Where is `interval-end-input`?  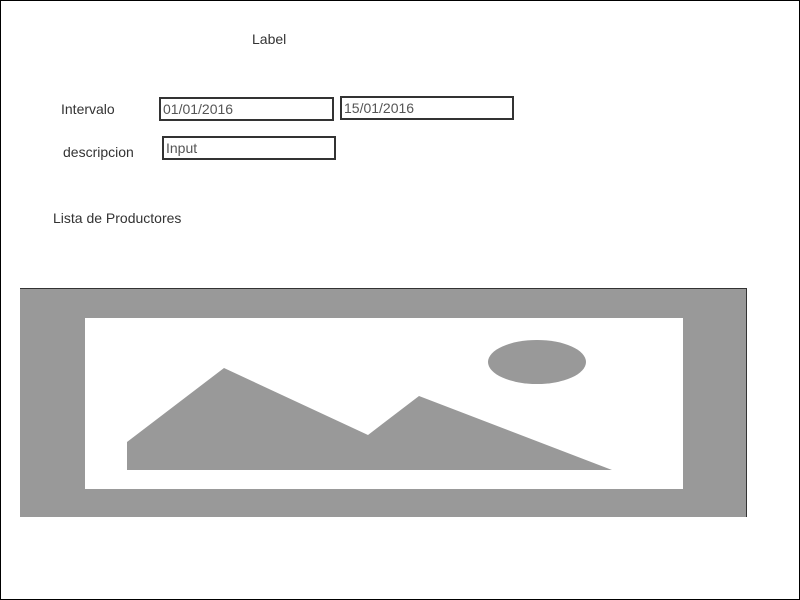 interval-end-input is located at coordinates (427, 108).